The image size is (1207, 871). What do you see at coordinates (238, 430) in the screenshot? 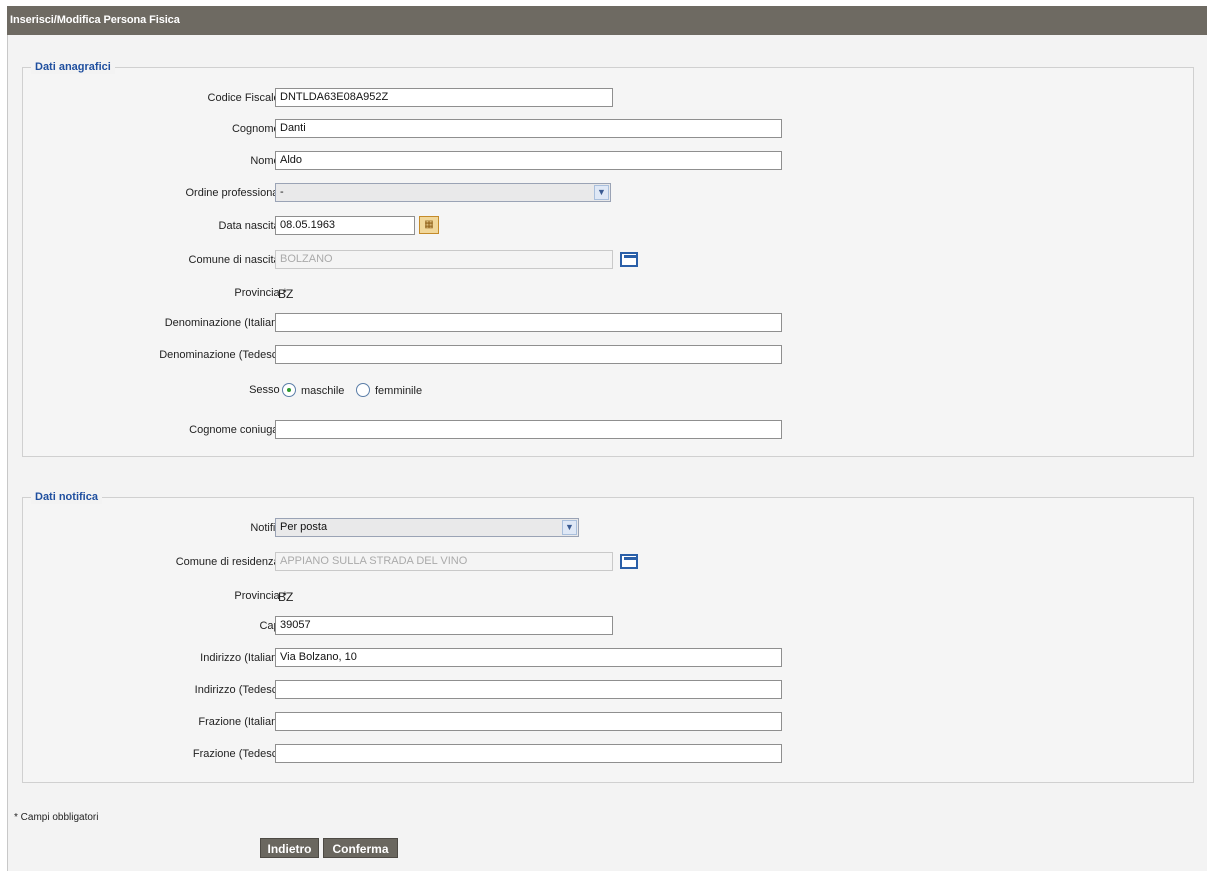
I see `label-cognome-coniugale: Cognome coniugale` at bounding box center [238, 430].